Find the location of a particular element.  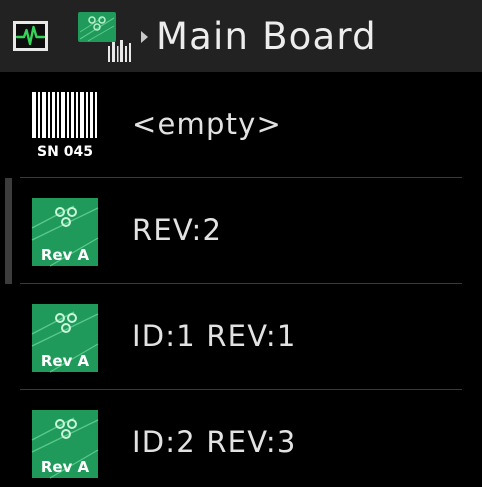

heart-monitor-icon is located at coordinates (30, 36).